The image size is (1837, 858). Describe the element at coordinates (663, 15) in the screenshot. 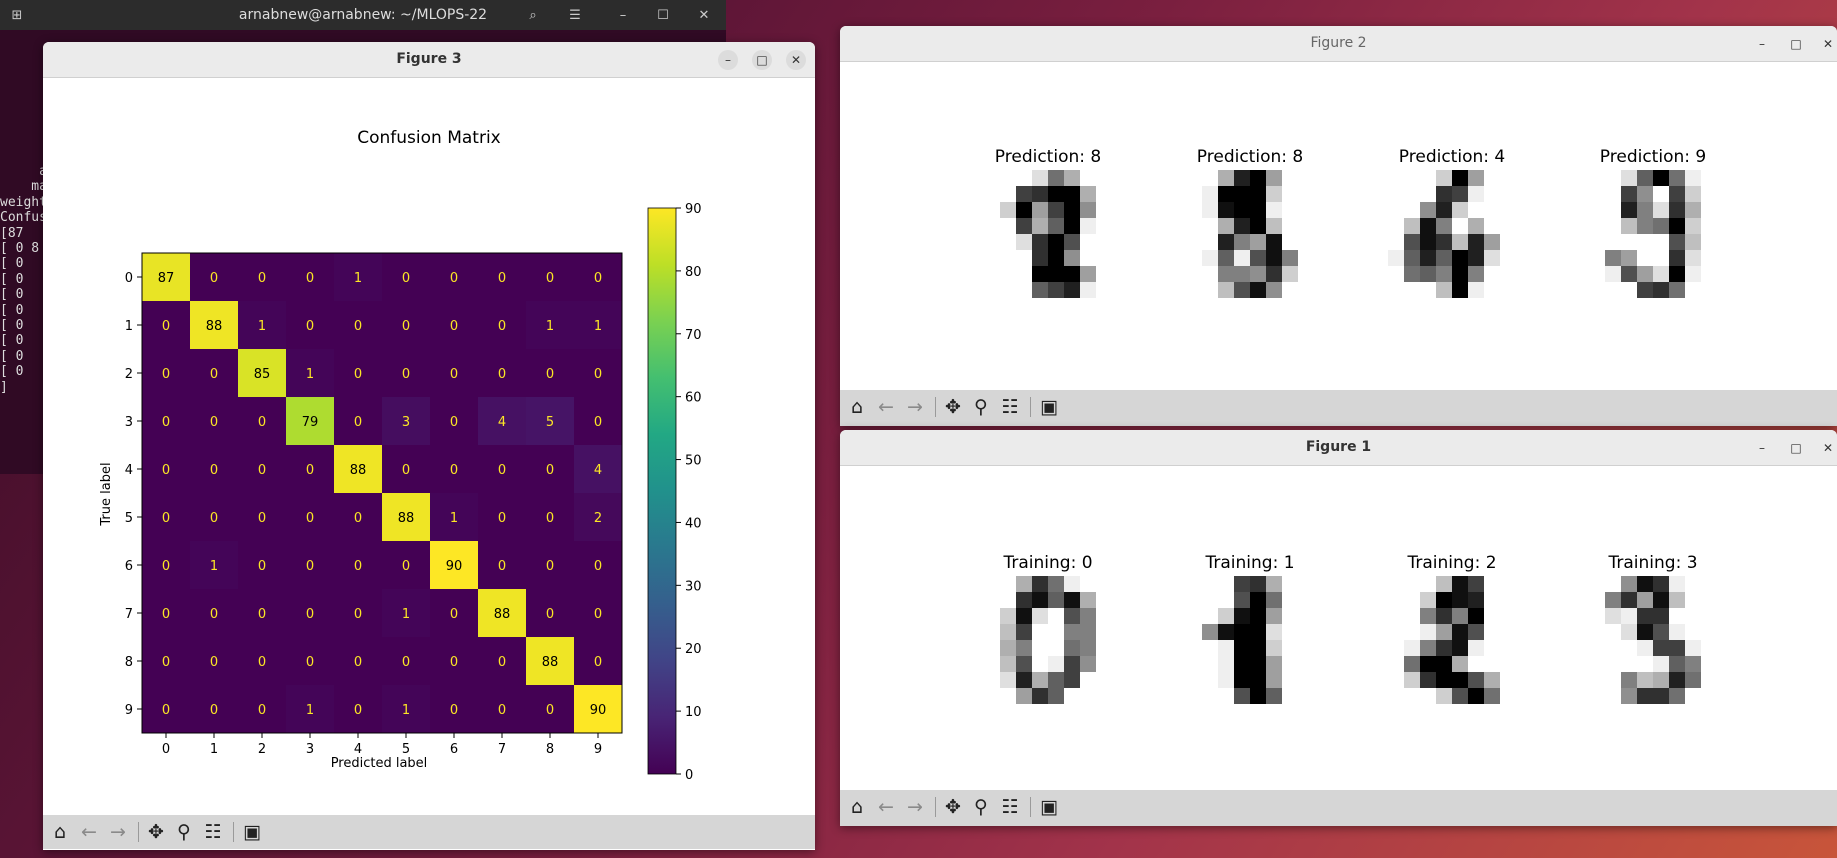

I see `maximize-icon: ☐` at that location.